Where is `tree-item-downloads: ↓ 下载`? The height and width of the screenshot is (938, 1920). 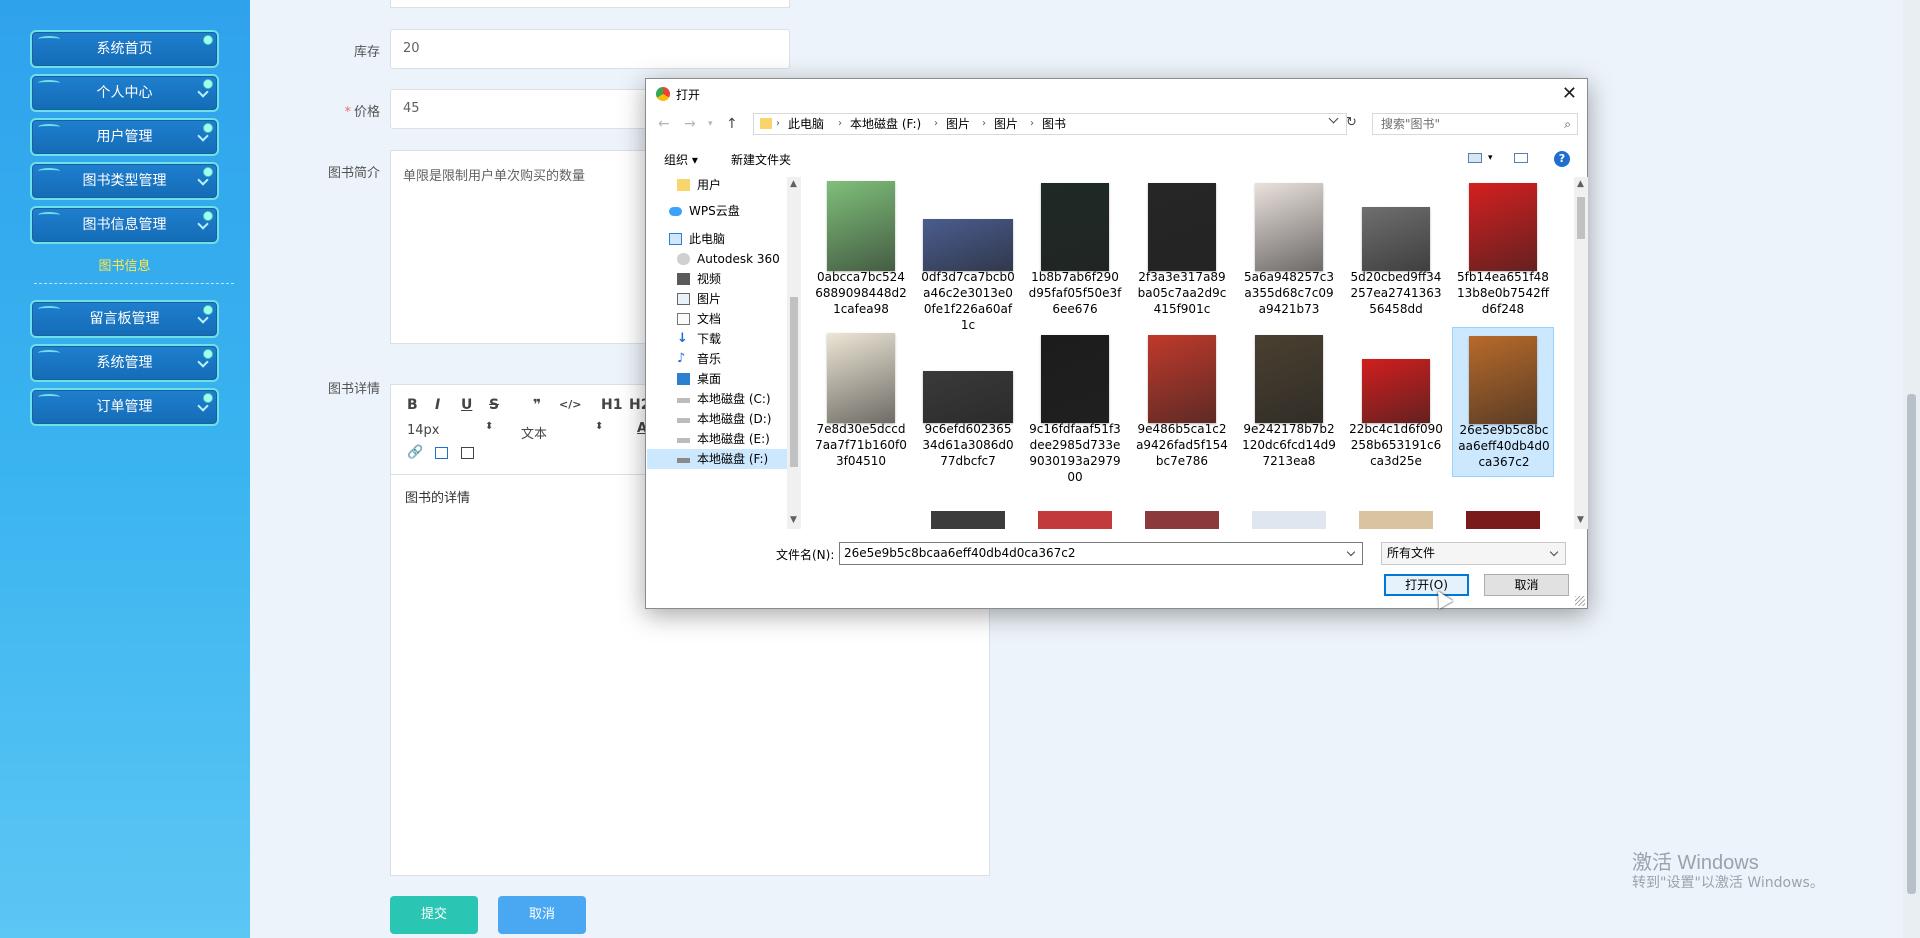 tree-item-downloads: ↓ 下载 is located at coordinates (717, 339).